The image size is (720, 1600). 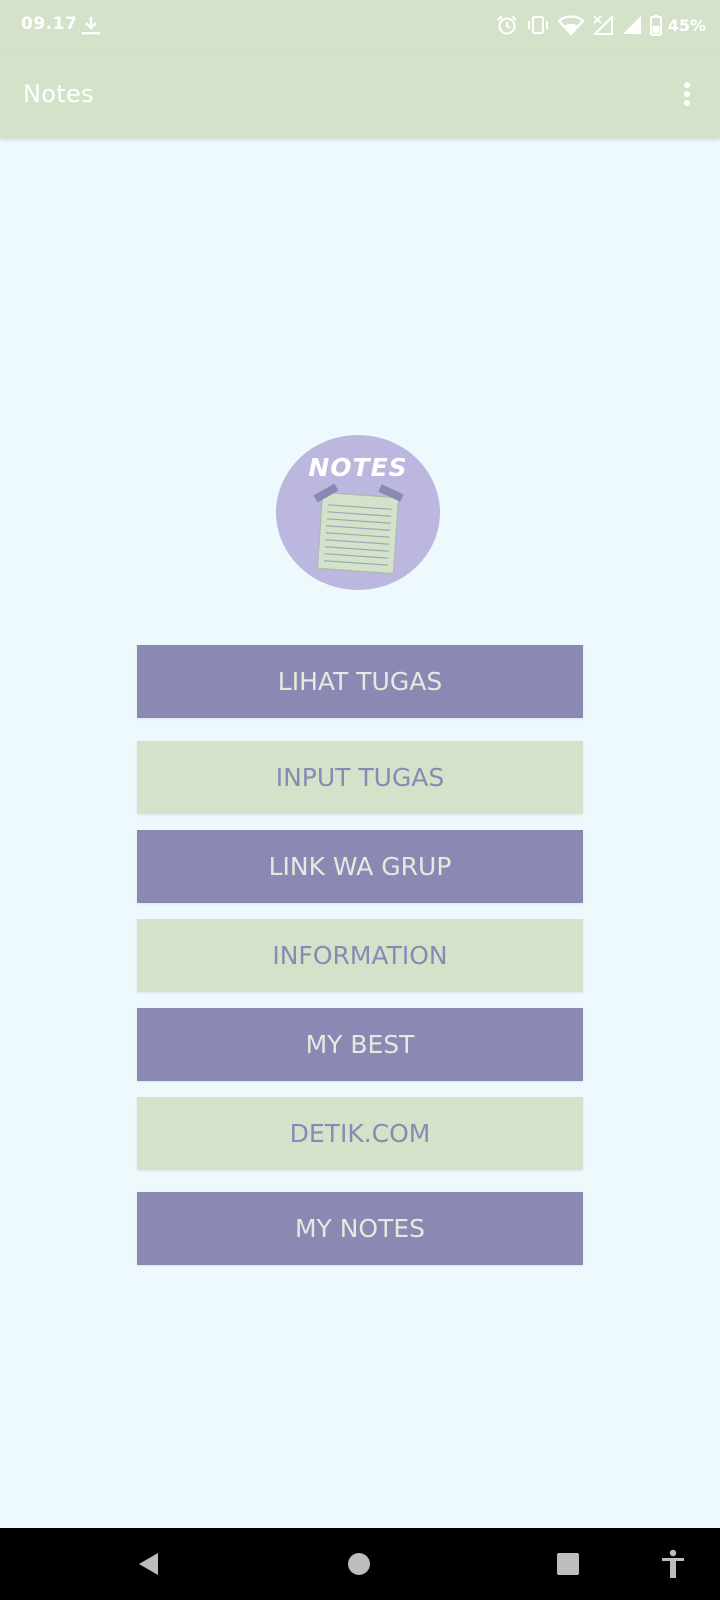 What do you see at coordinates (602, 24) in the screenshot?
I see `no-signal-icon` at bounding box center [602, 24].